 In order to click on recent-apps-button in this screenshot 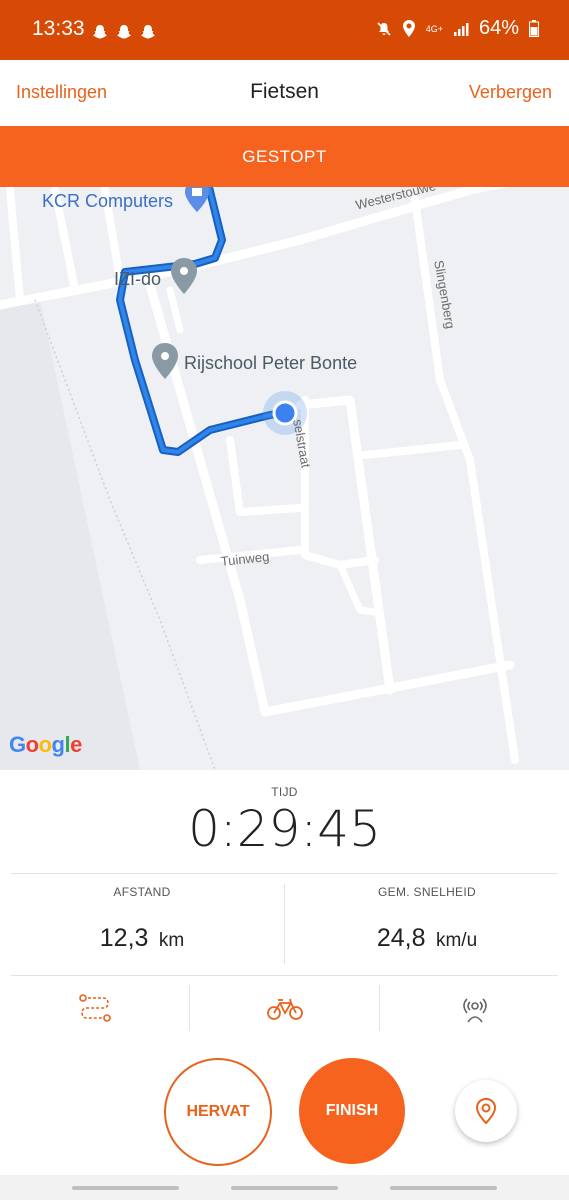, I will do `click(125, 1188)`.